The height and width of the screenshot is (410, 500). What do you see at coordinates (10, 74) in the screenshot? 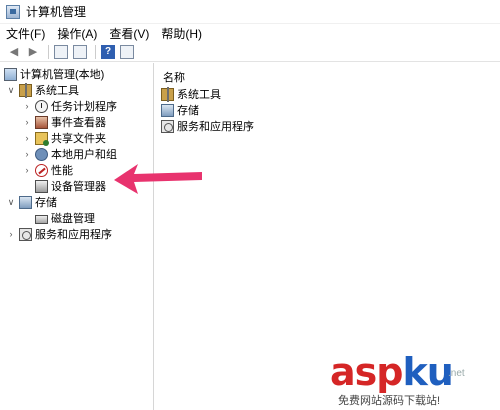
I see `computer-icon` at bounding box center [10, 74].